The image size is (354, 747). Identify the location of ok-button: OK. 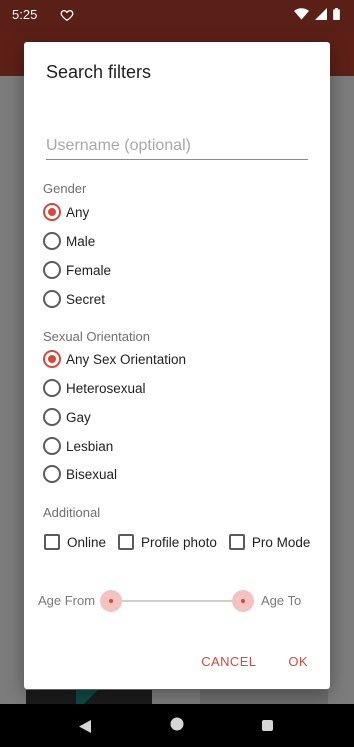
(298, 661).